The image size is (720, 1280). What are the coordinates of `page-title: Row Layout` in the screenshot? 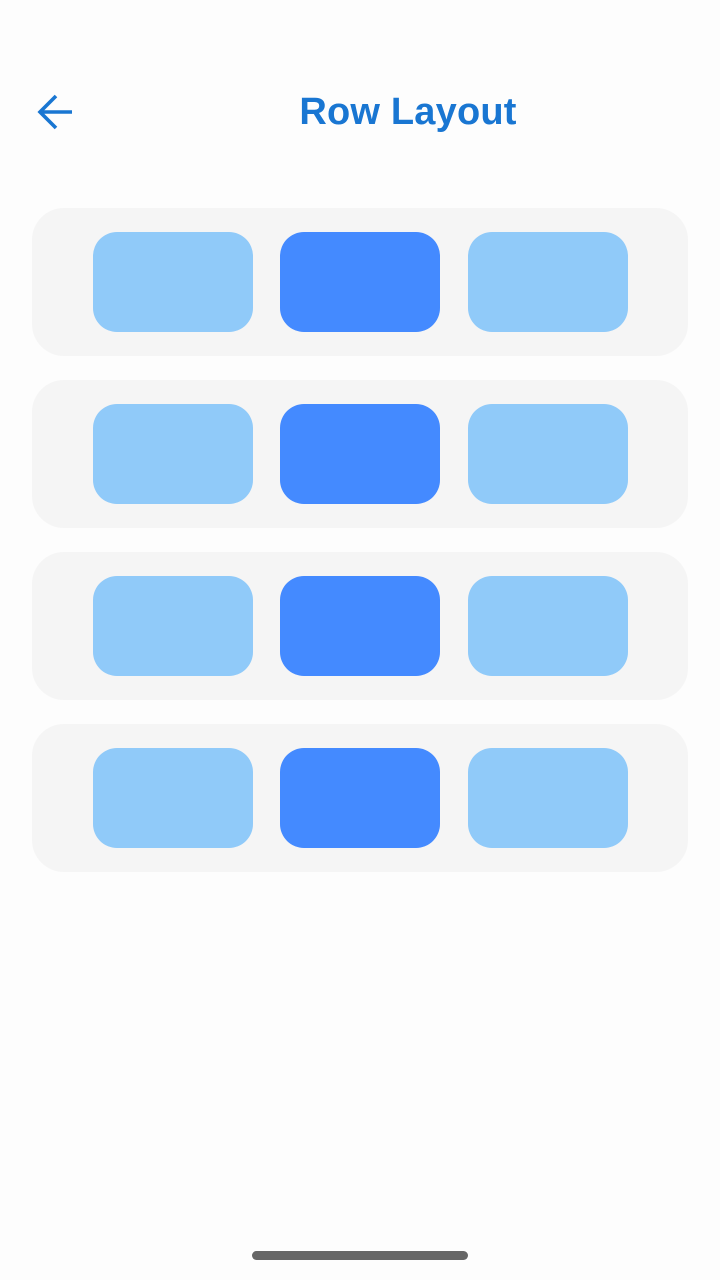 It's located at (408, 112).